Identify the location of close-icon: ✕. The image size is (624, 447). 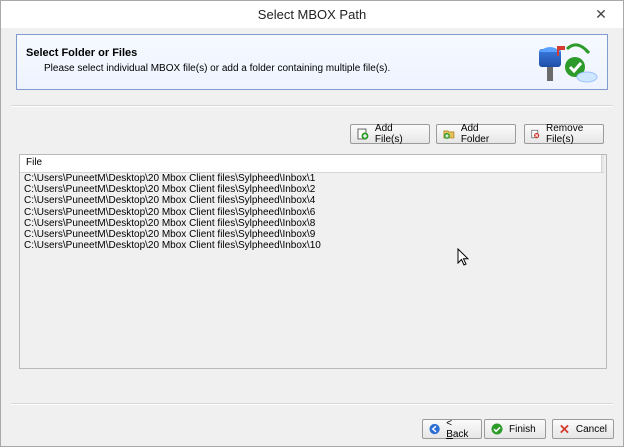
(601, 13).